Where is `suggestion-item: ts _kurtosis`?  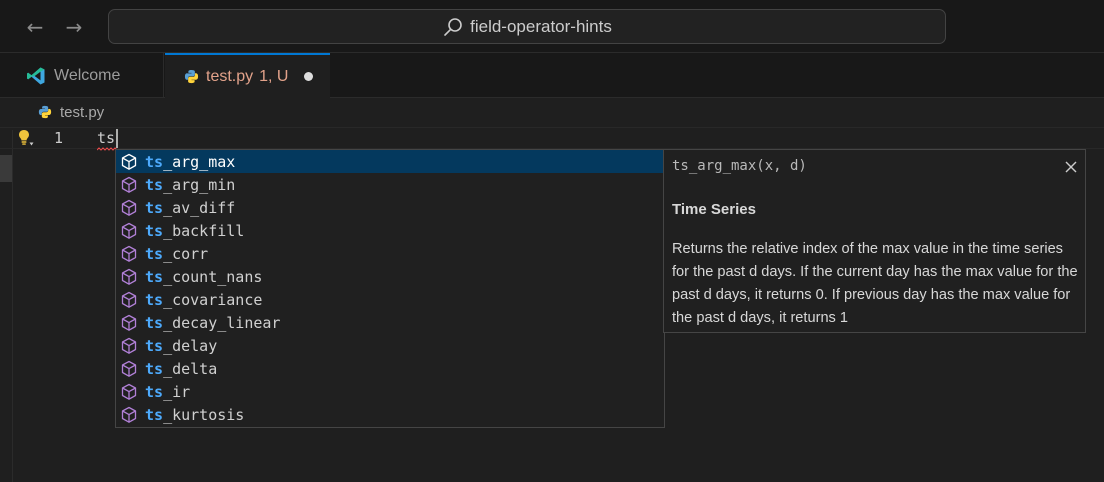
suggestion-item: ts _kurtosis is located at coordinates (390, 414).